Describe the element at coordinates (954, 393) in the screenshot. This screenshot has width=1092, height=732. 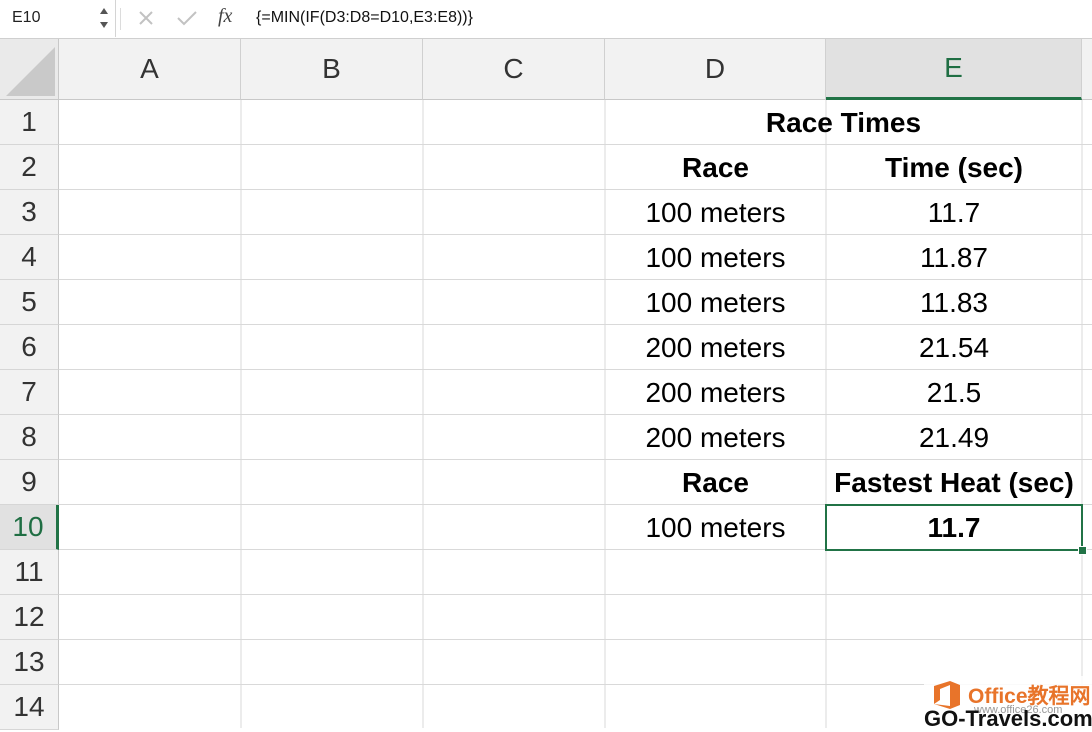
I see `cell-e7: 21.5` at that location.